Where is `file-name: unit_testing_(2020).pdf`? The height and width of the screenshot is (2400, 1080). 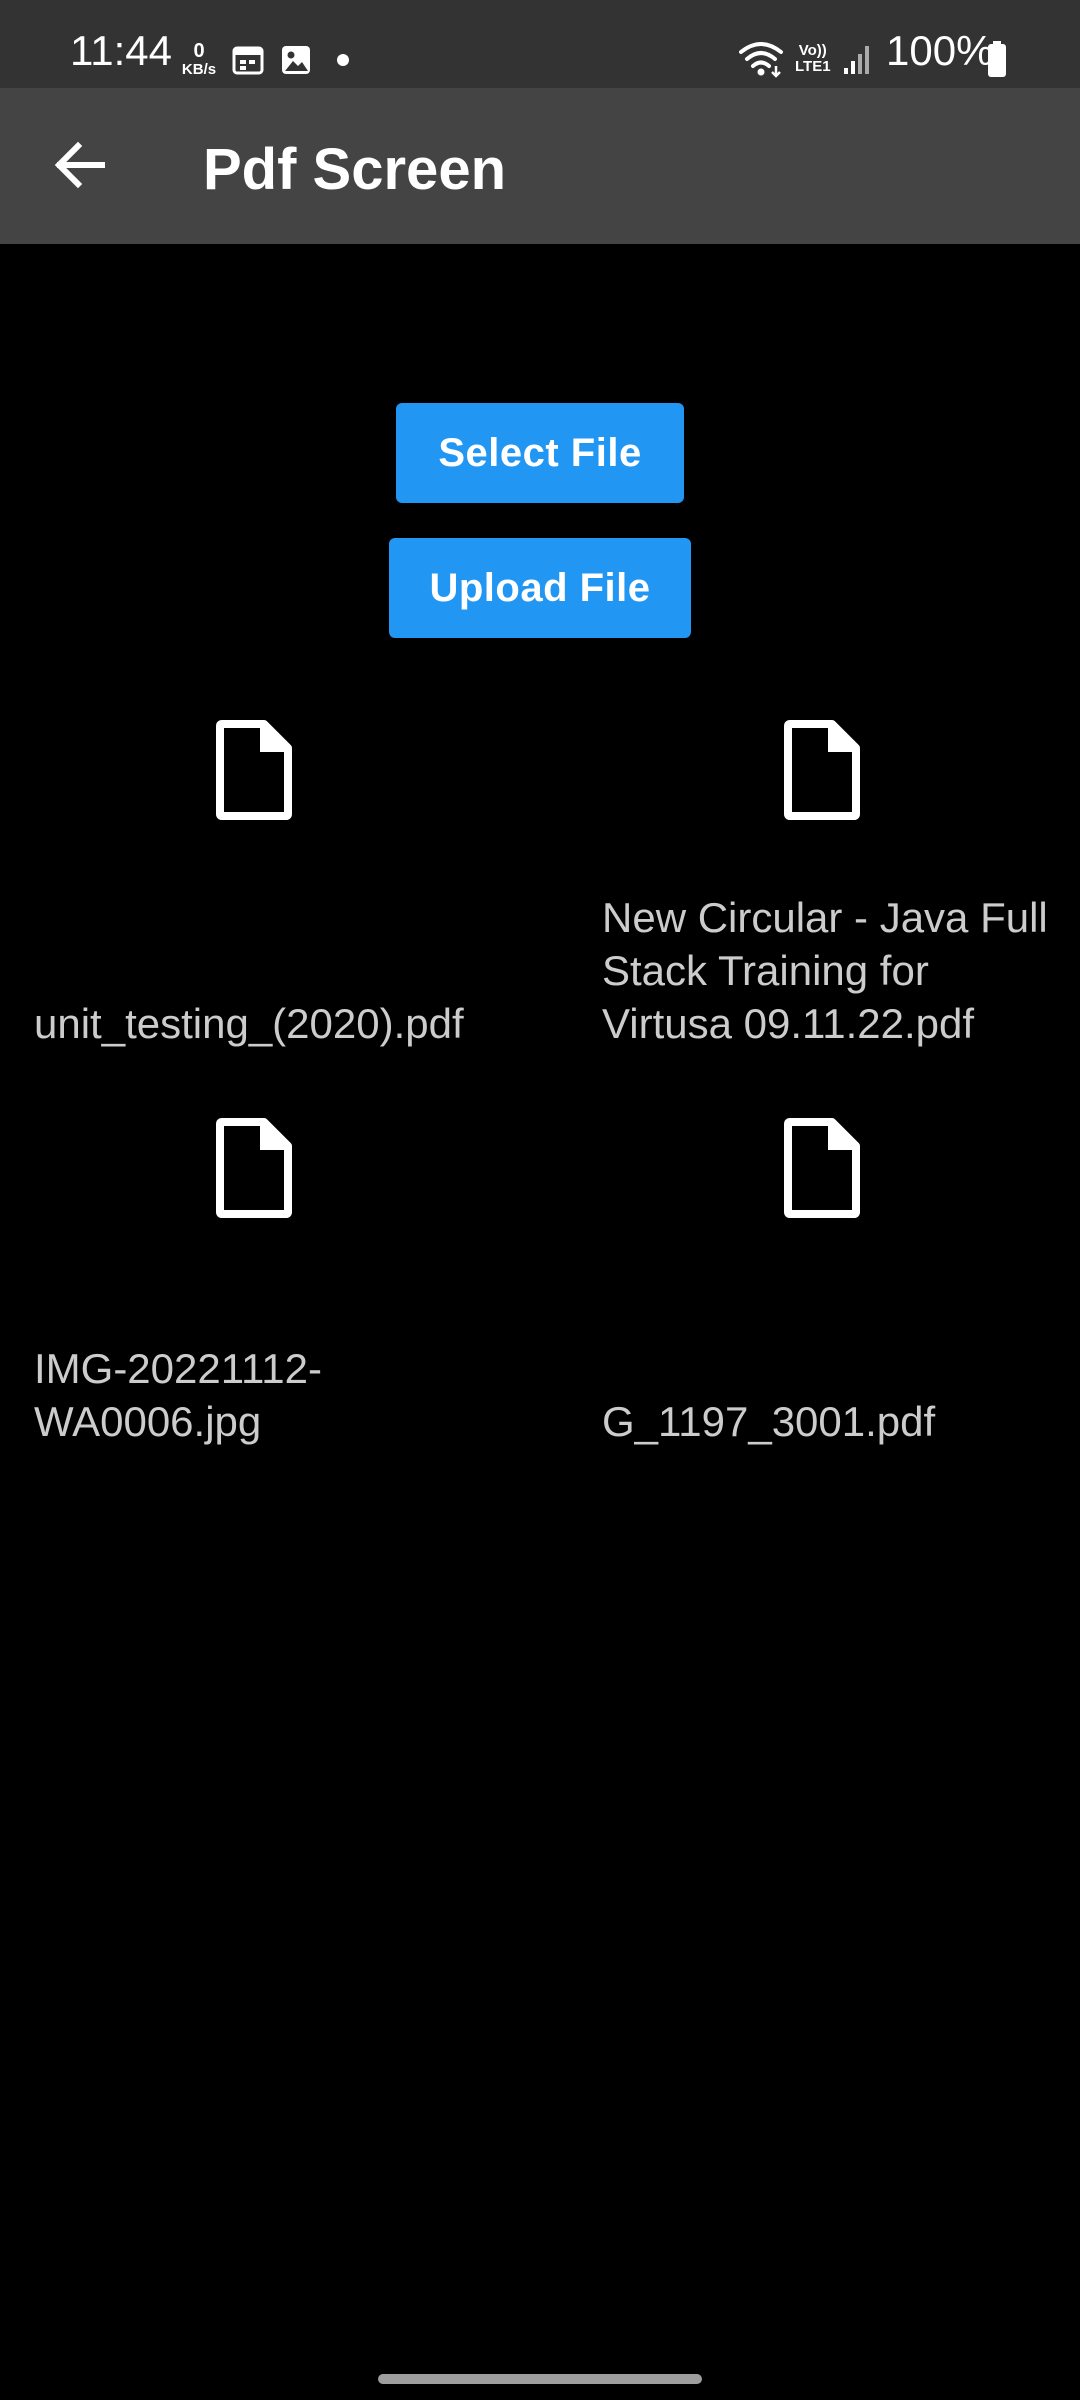 file-name: unit_testing_(2020).pdf is located at coordinates (249, 1023).